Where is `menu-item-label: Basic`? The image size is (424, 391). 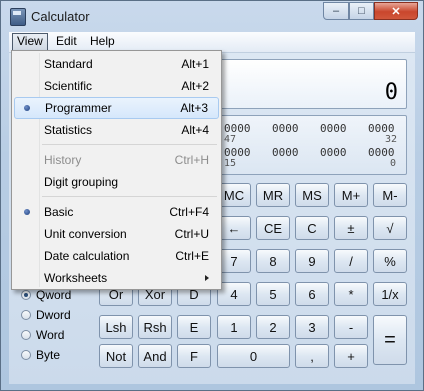
menu-item-label: Basic is located at coordinates (59, 212).